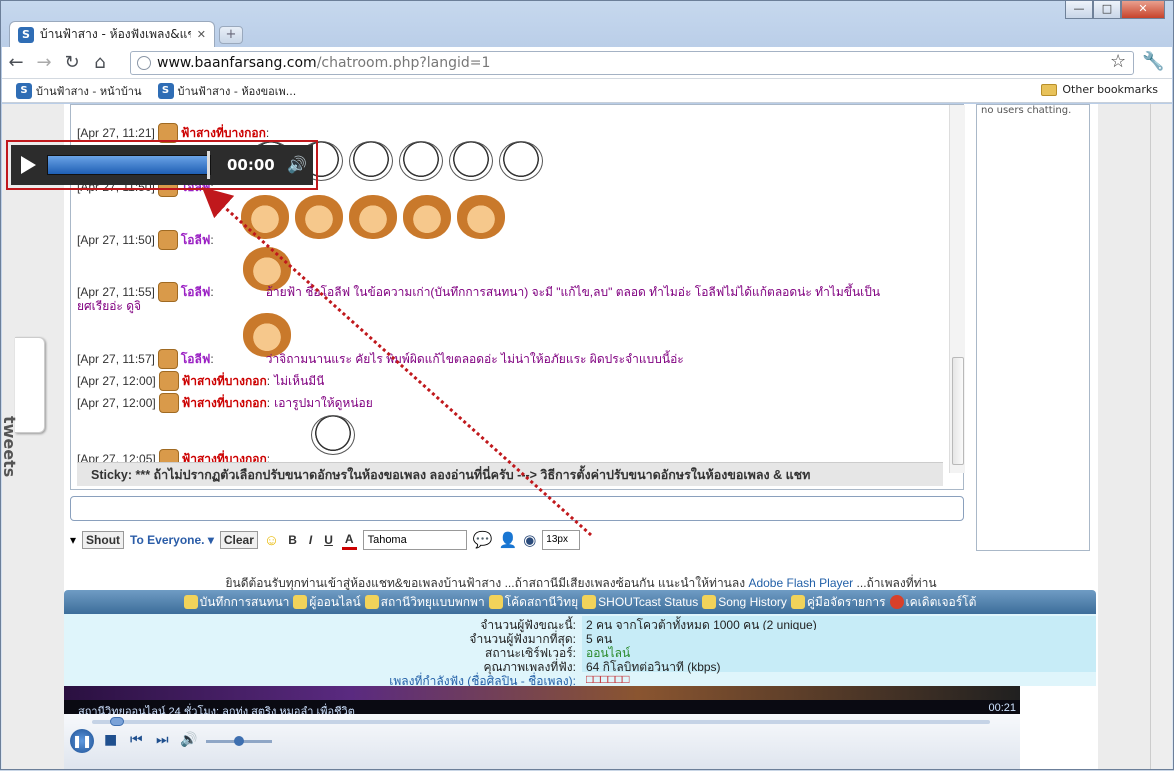 The width and height of the screenshot is (1174, 771). What do you see at coordinates (529, 667) in the screenshot?
I see `stat-label: คุณภาพเพลงที่ฟัง:` at bounding box center [529, 667].